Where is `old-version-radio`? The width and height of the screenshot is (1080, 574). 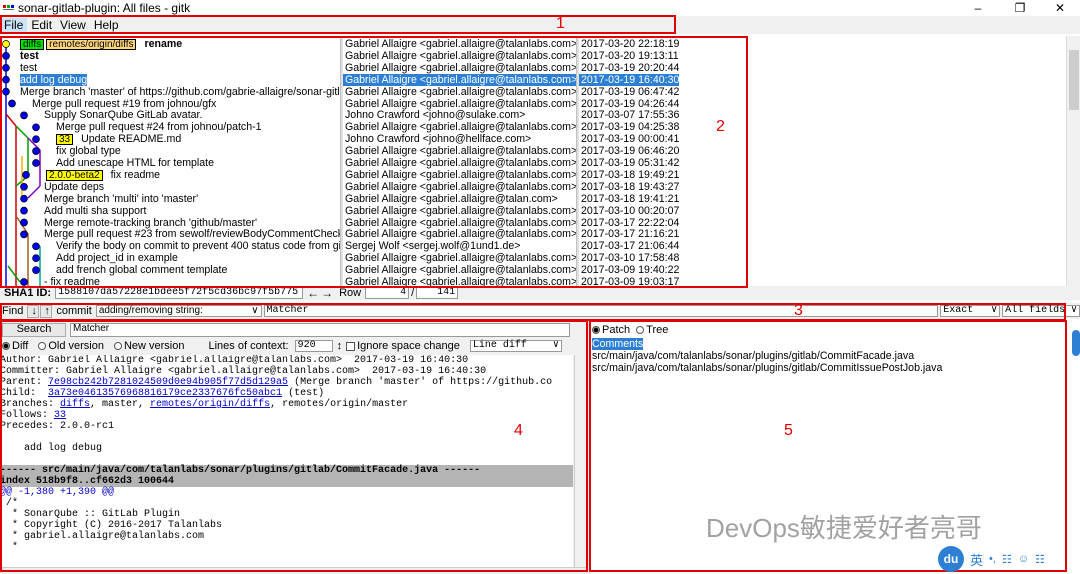
old-version-radio is located at coordinates (42, 346).